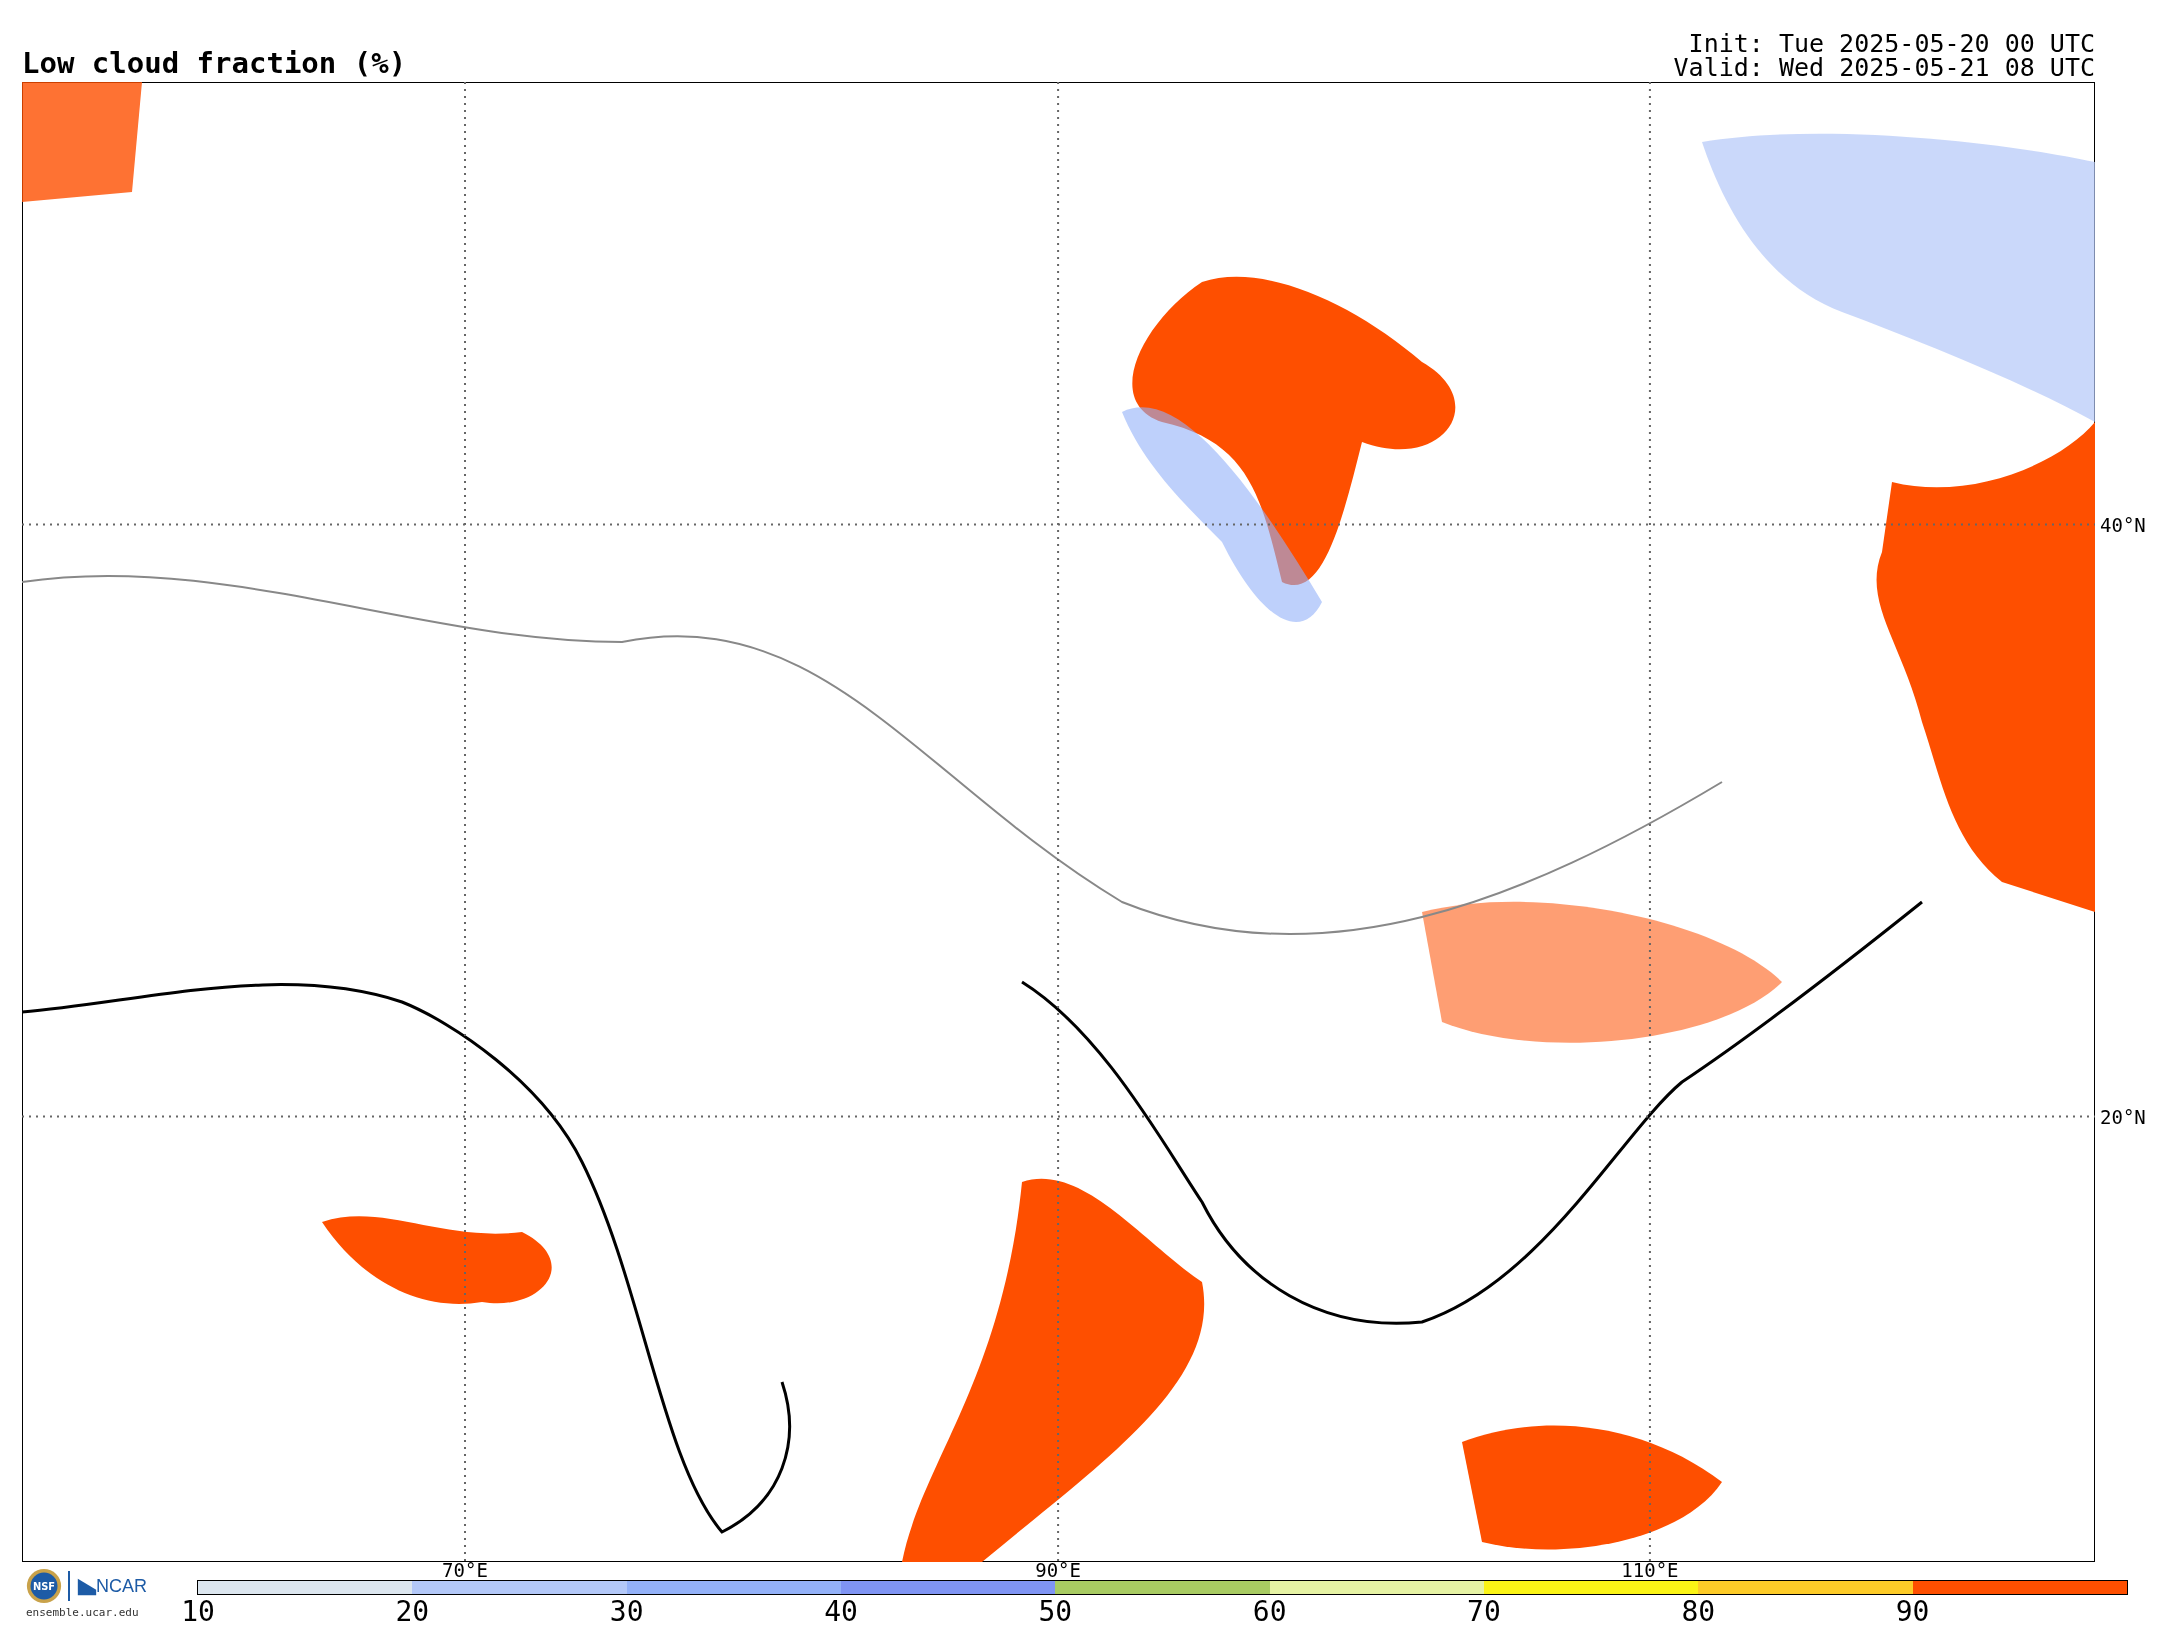 The image size is (2160, 1626). What do you see at coordinates (44, 1586) in the screenshot?
I see `globe-logo-icon: NSF` at bounding box center [44, 1586].